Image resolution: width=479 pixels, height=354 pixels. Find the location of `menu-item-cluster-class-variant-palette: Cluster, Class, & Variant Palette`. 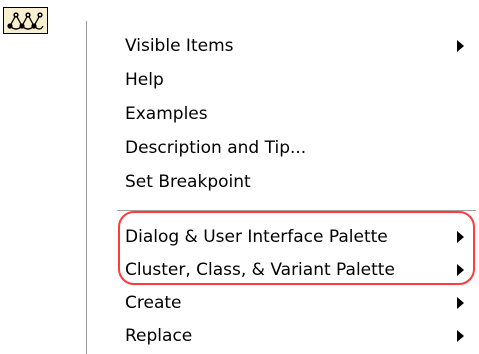

menu-item-cluster-class-variant-palette: Cluster, Class, & Variant Palette is located at coordinates (281, 269).